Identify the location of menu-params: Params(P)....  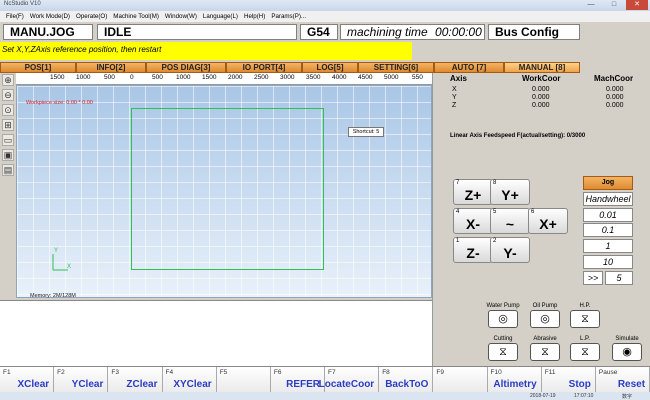
(288, 16).